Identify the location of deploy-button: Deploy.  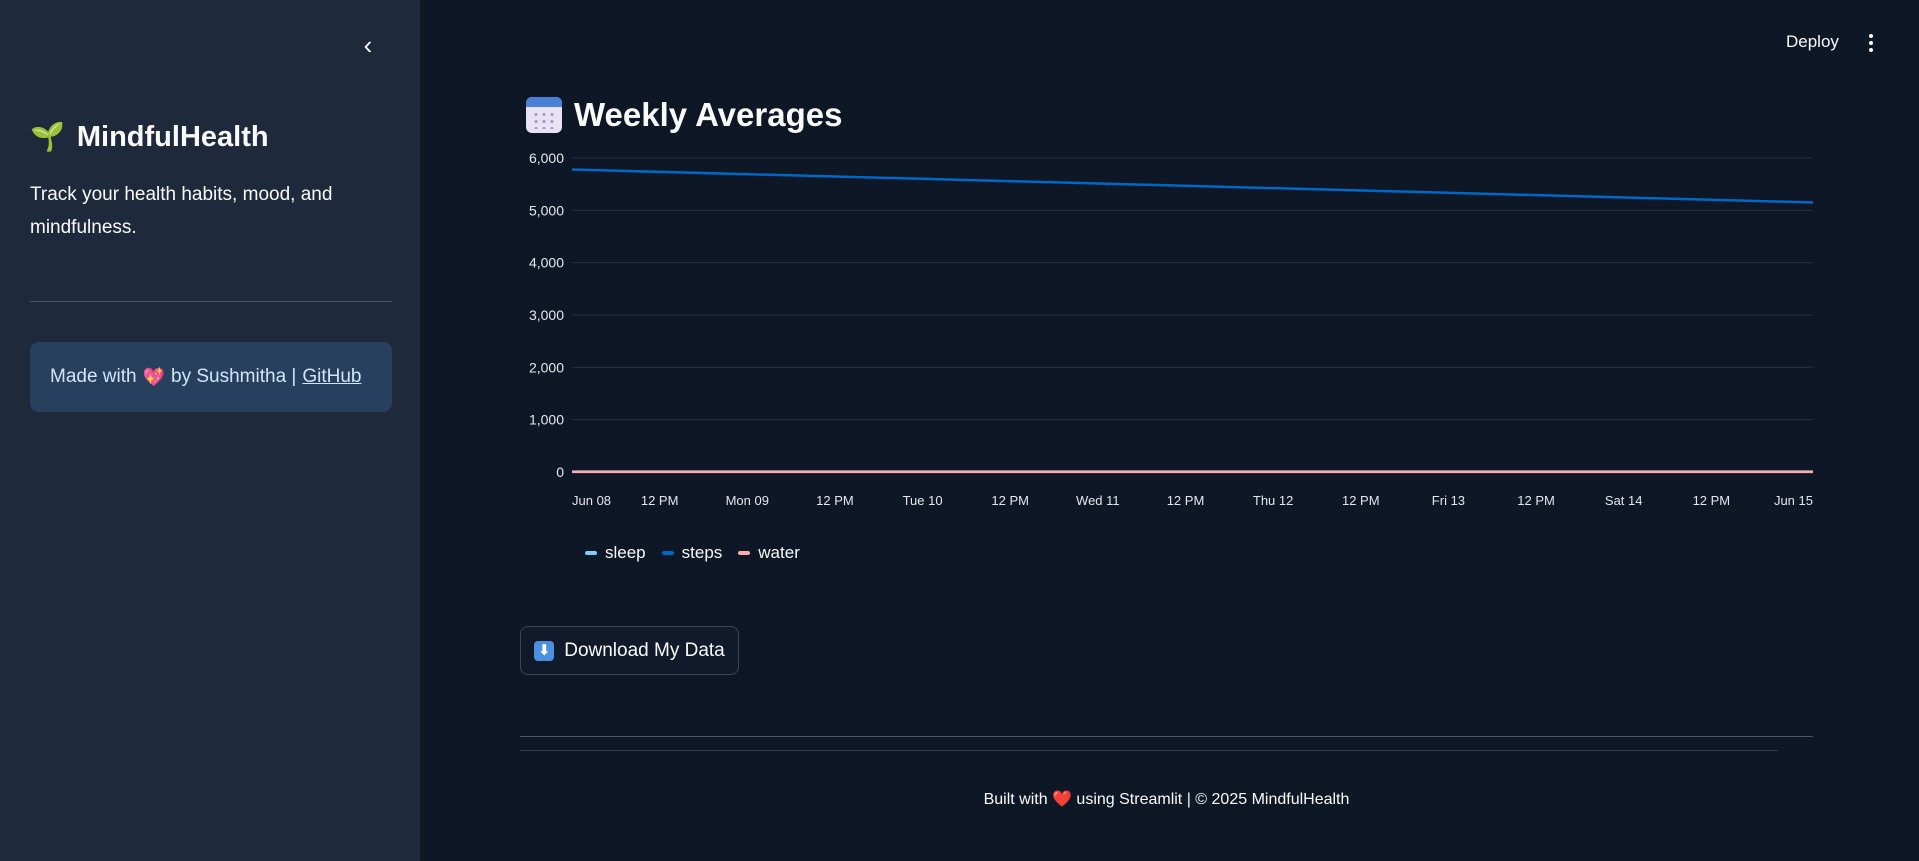
(1812, 42).